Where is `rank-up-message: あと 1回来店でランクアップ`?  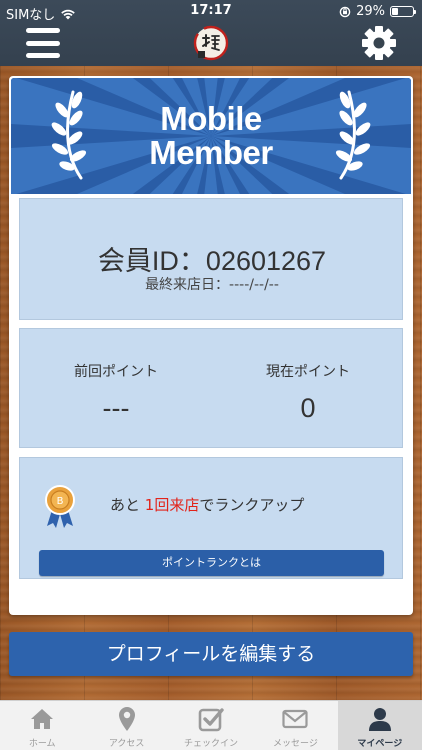
rank-up-message: あと 1回来店でランクアップ is located at coordinates (207, 504).